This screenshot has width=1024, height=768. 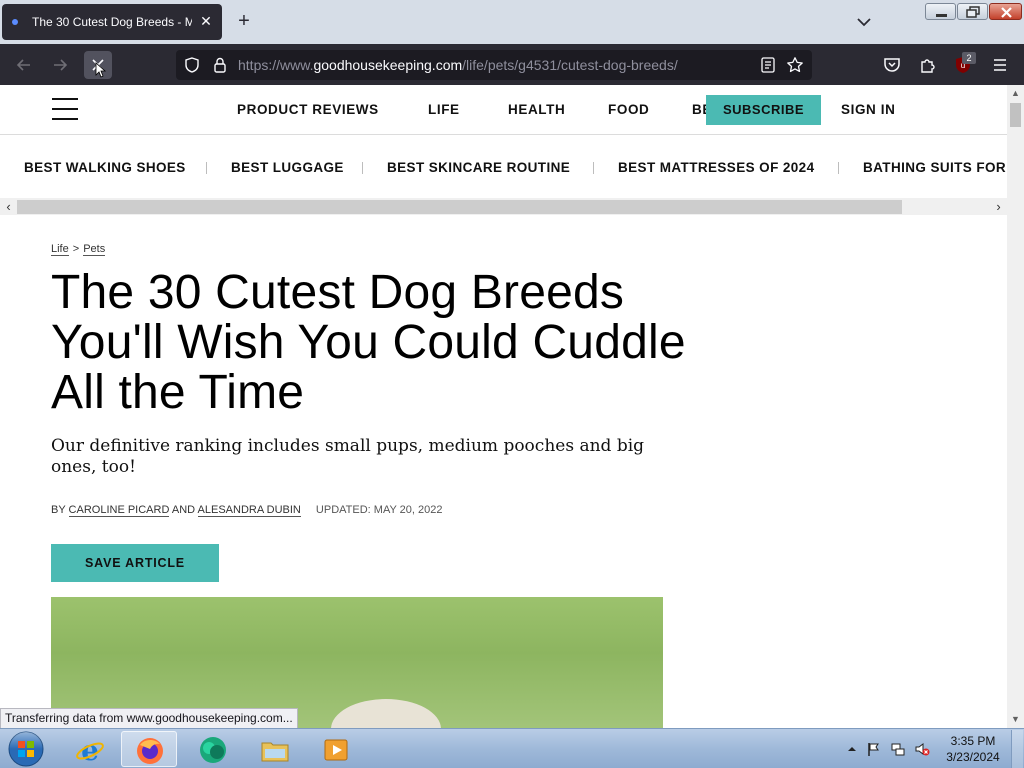 I want to click on taskbar-media-player, so click(x=336, y=749).